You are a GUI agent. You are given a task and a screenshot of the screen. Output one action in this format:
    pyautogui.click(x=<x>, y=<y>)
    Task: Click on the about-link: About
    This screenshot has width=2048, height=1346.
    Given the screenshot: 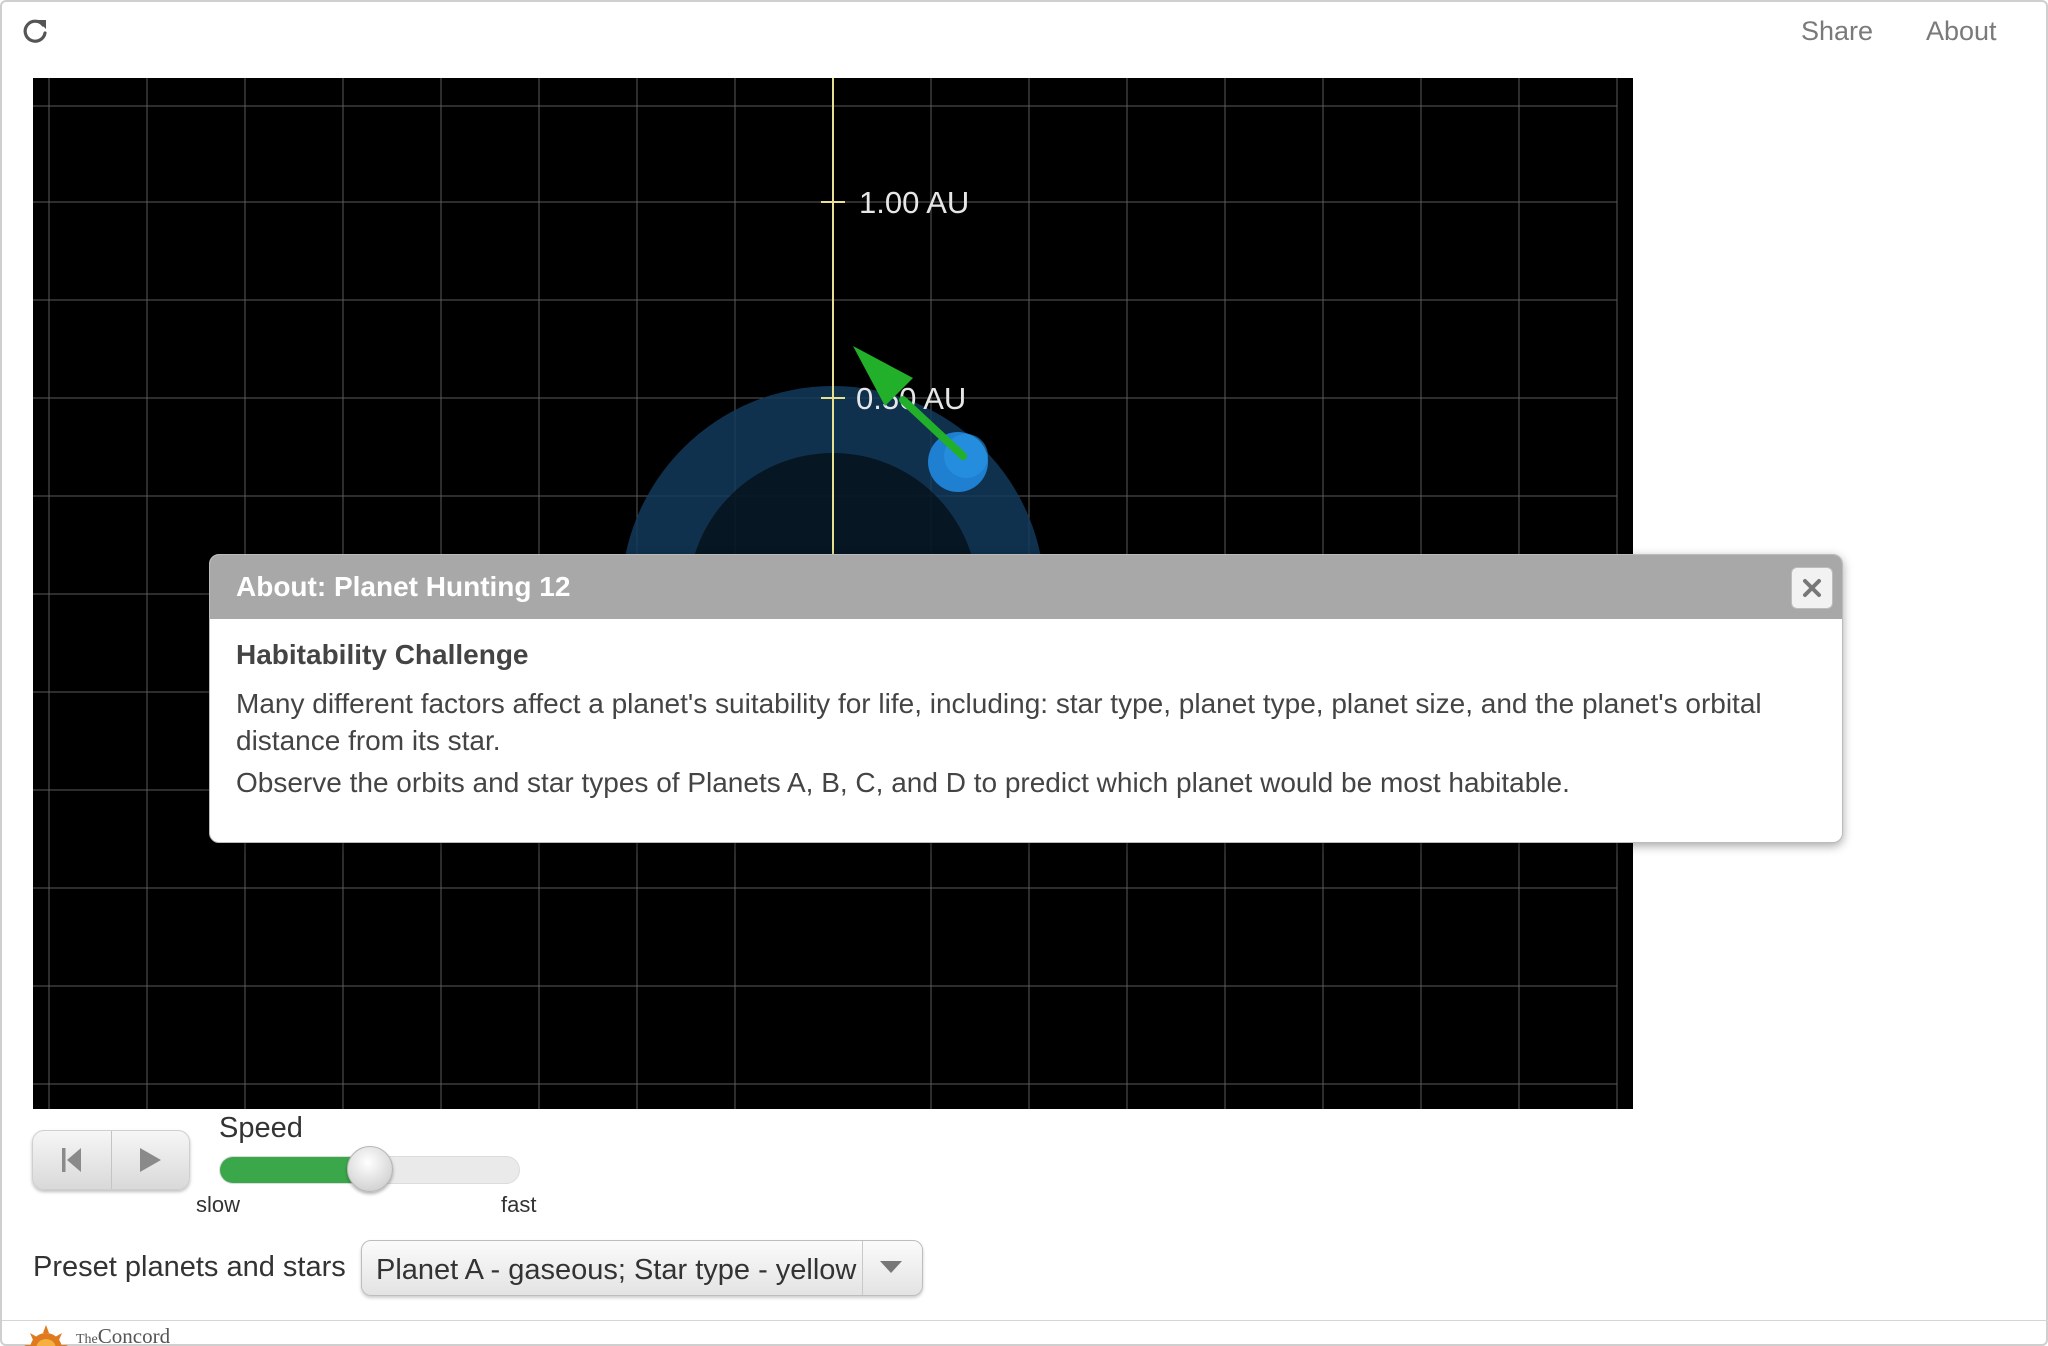 What is the action you would take?
    pyautogui.click(x=1961, y=31)
    